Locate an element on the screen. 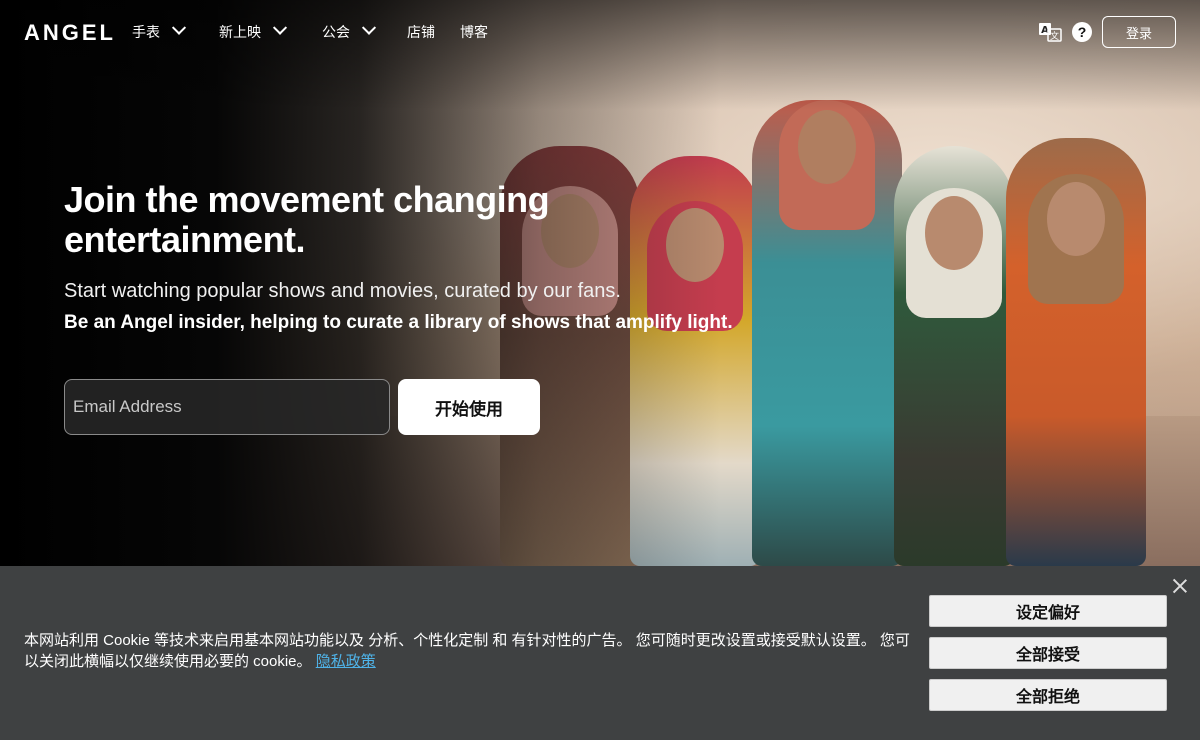 Image resolution: width=1200 pixels, height=740 pixels. nav-item-label: 手表 is located at coordinates (146, 32).